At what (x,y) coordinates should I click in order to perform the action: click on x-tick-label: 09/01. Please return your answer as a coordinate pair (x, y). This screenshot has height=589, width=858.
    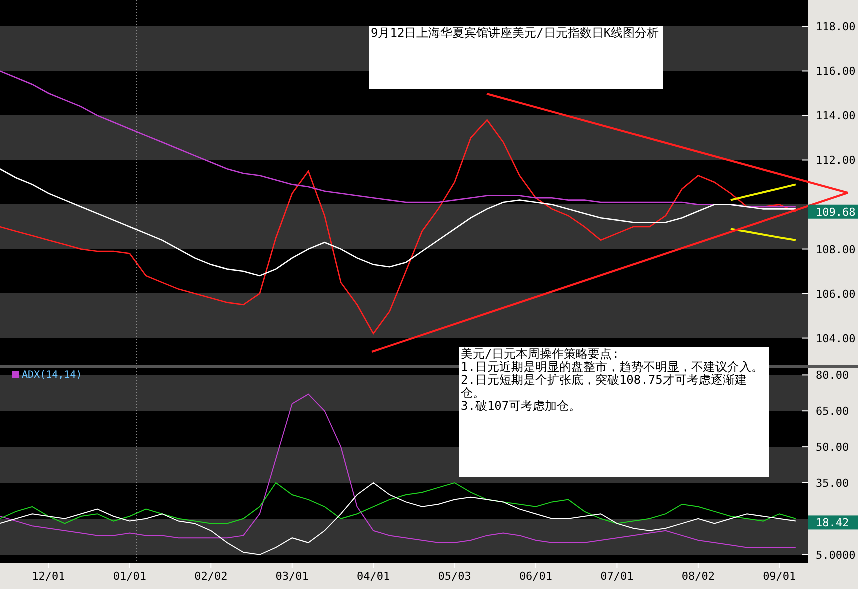
    Looking at the image, I should click on (779, 576).